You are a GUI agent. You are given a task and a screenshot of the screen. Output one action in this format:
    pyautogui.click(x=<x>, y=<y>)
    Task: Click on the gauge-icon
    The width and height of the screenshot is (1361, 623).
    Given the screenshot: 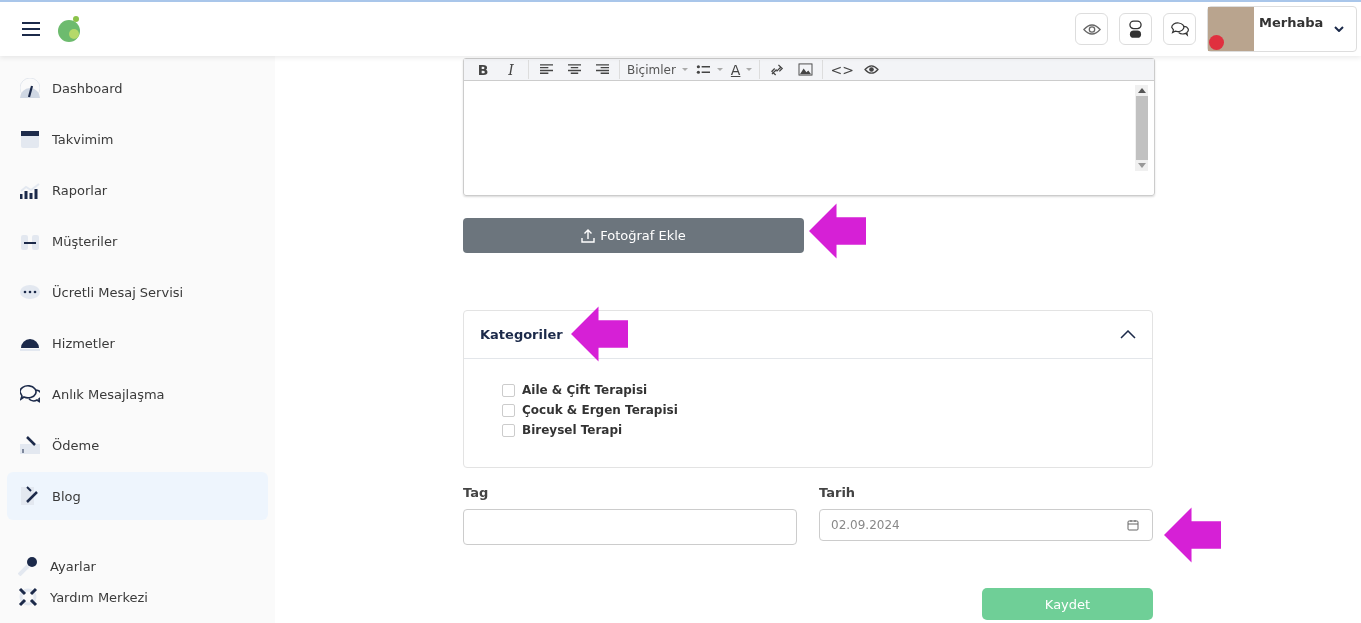 What is the action you would take?
    pyautogui.click(x=30, y=88)
    